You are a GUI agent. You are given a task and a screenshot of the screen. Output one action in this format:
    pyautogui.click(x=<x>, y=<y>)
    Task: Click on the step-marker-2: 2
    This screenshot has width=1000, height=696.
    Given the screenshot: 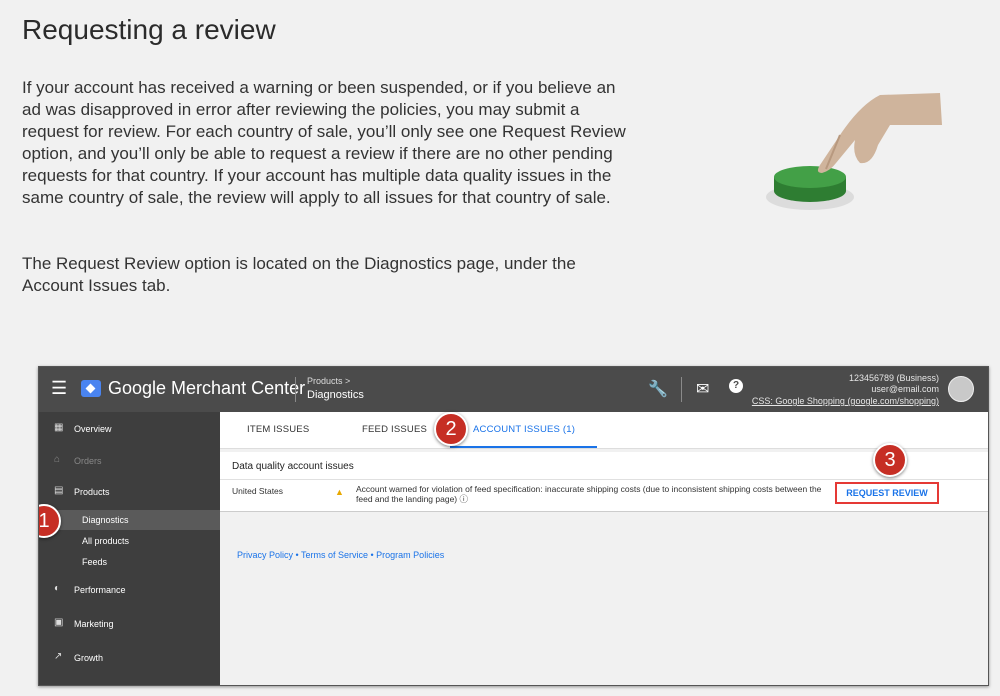 What is the action you would take?
    pyautogui.click(x=451, y=429)
    